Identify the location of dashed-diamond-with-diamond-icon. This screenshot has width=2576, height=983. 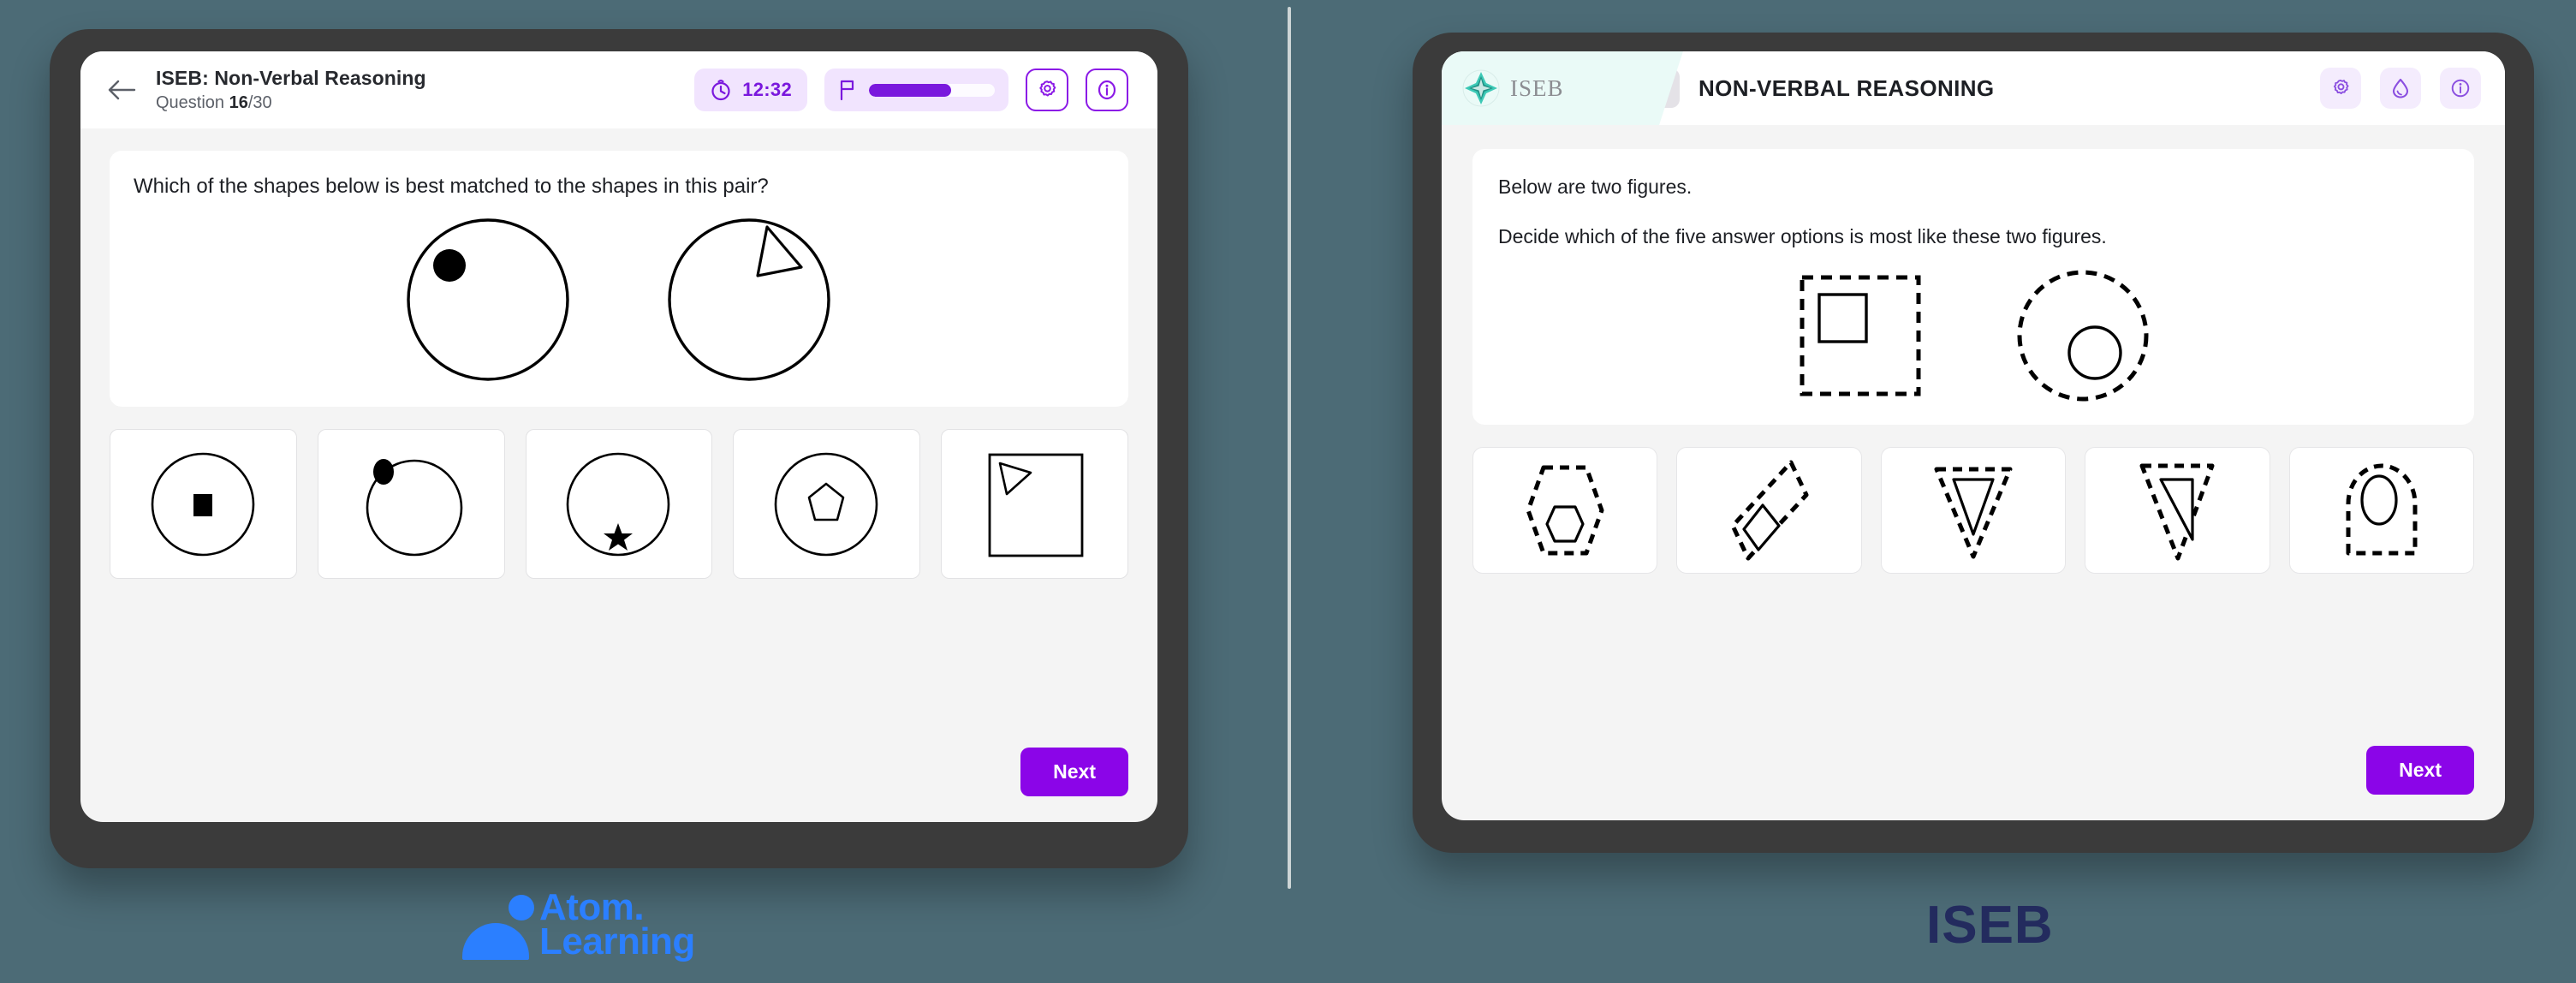
(1770, 510).